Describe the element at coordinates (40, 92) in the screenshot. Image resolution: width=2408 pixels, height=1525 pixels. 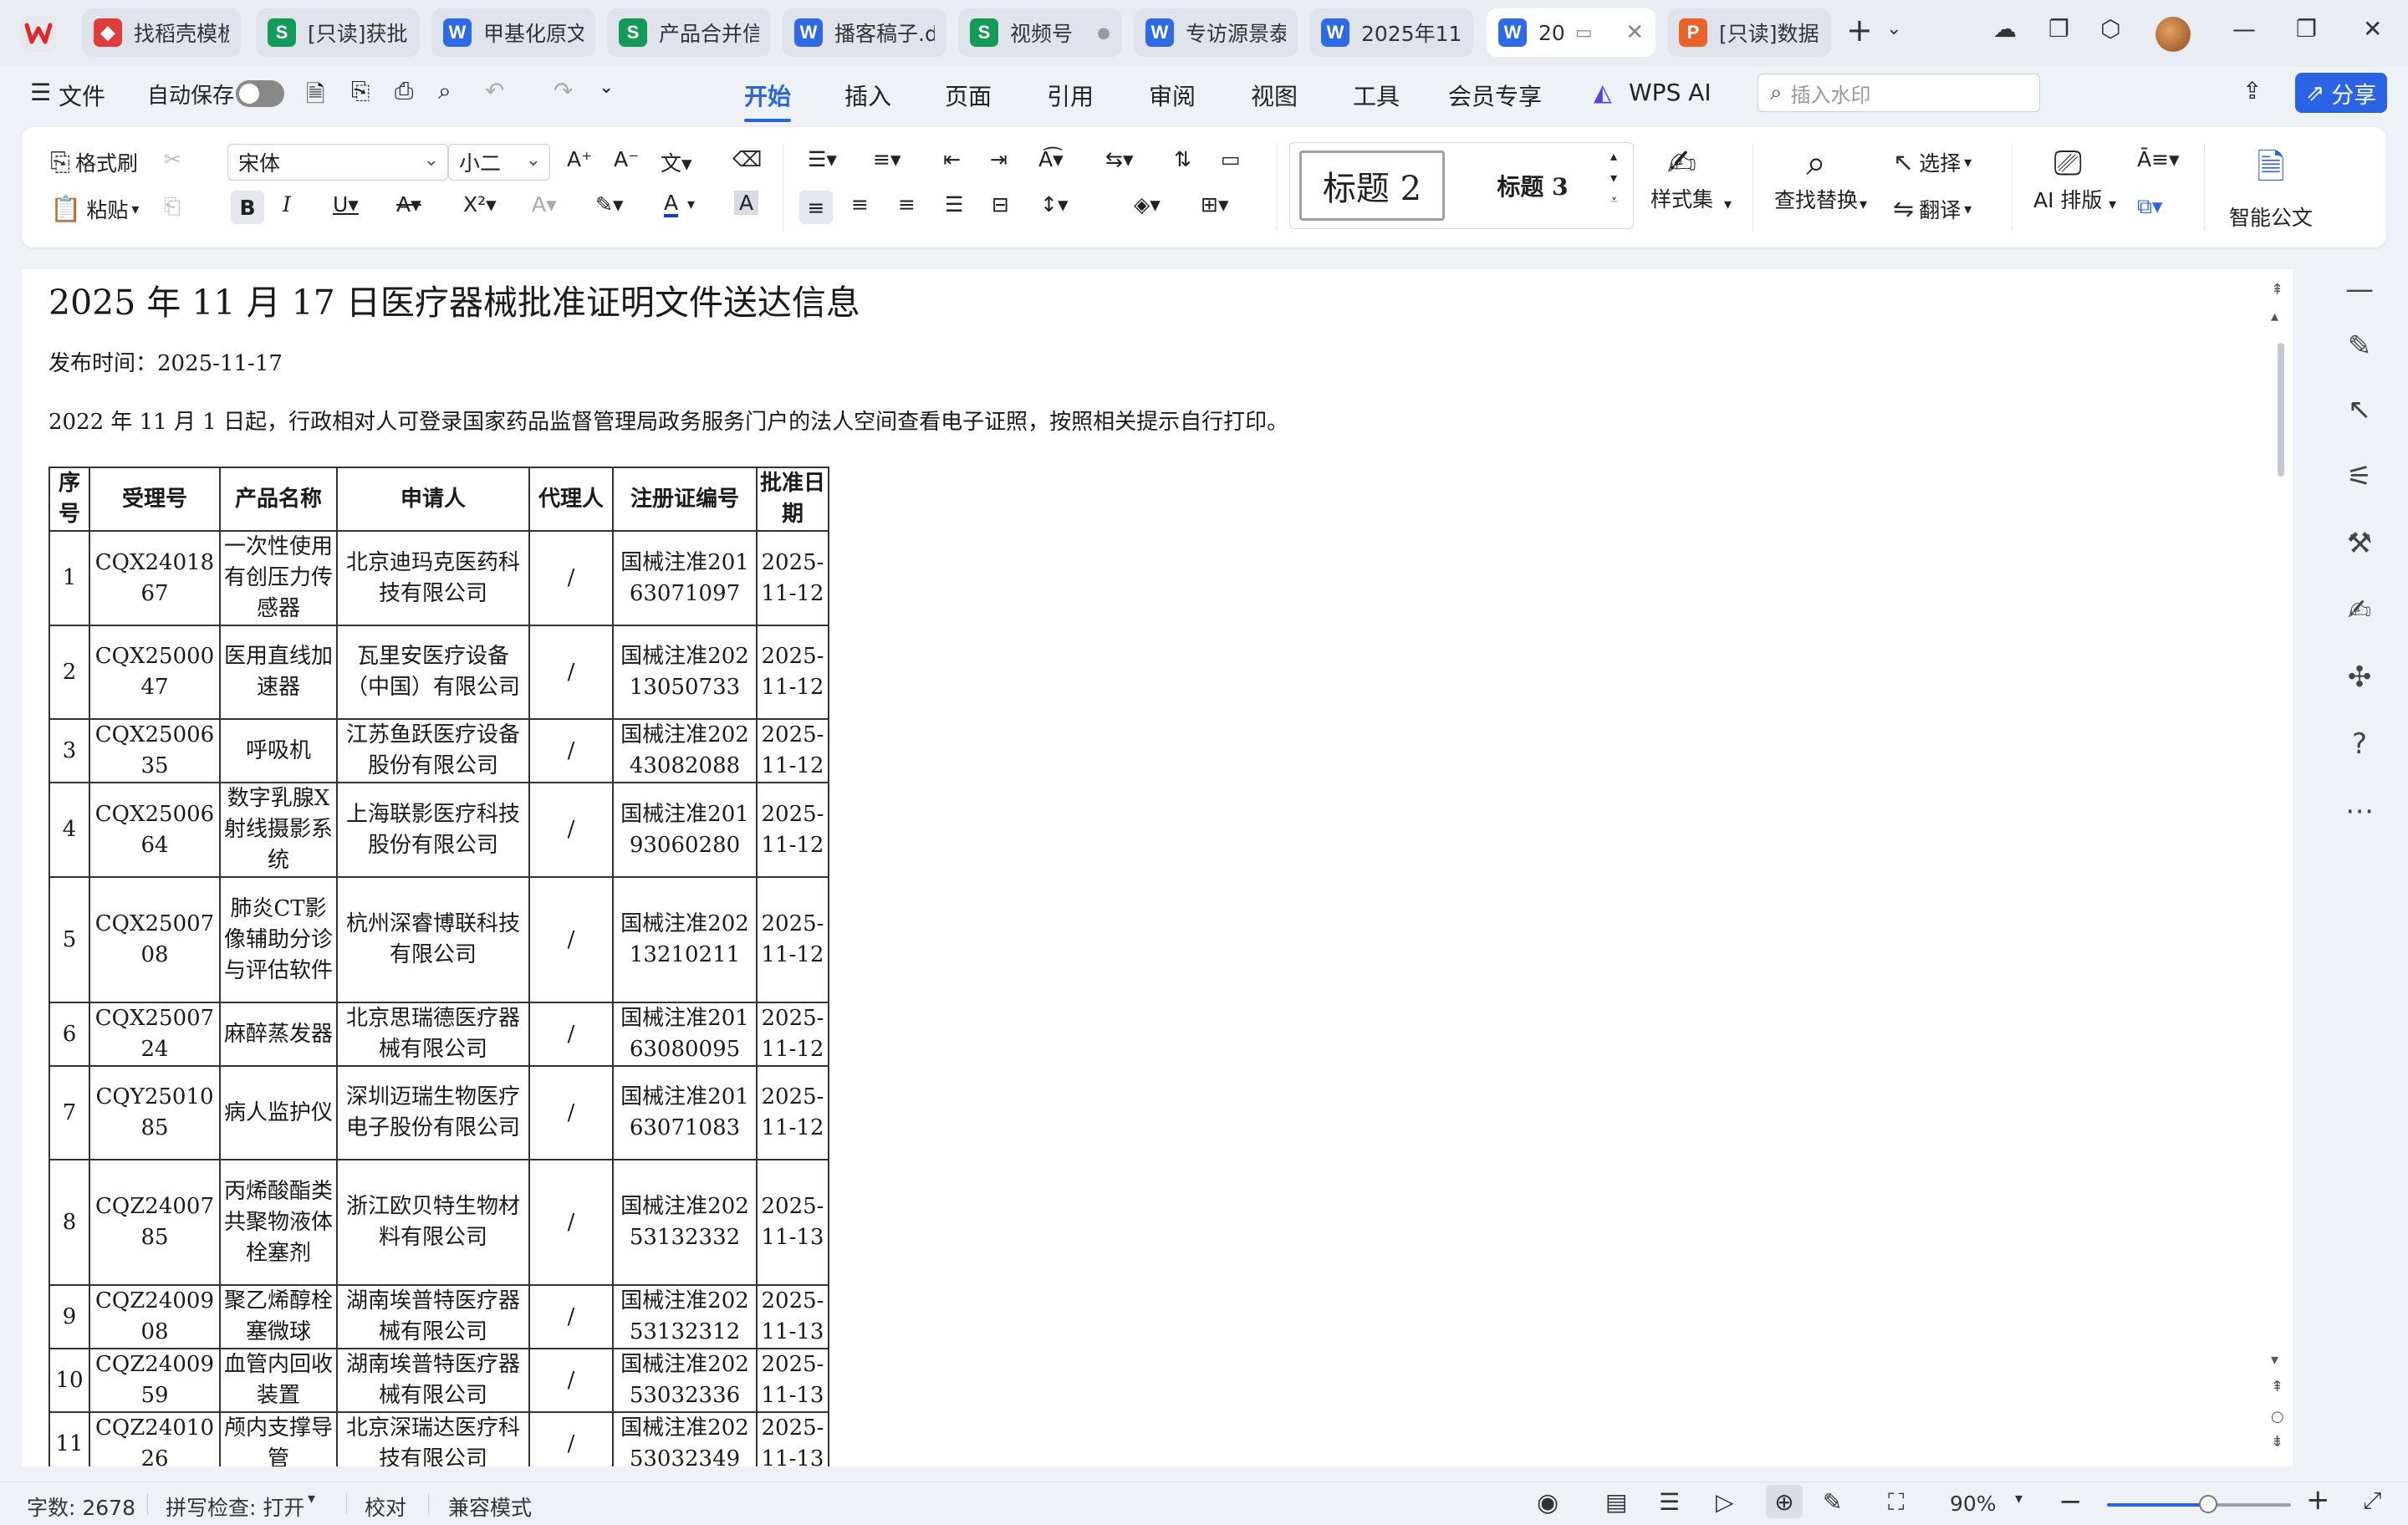
I see `menu-hamburger-icon: ☰` at that location.